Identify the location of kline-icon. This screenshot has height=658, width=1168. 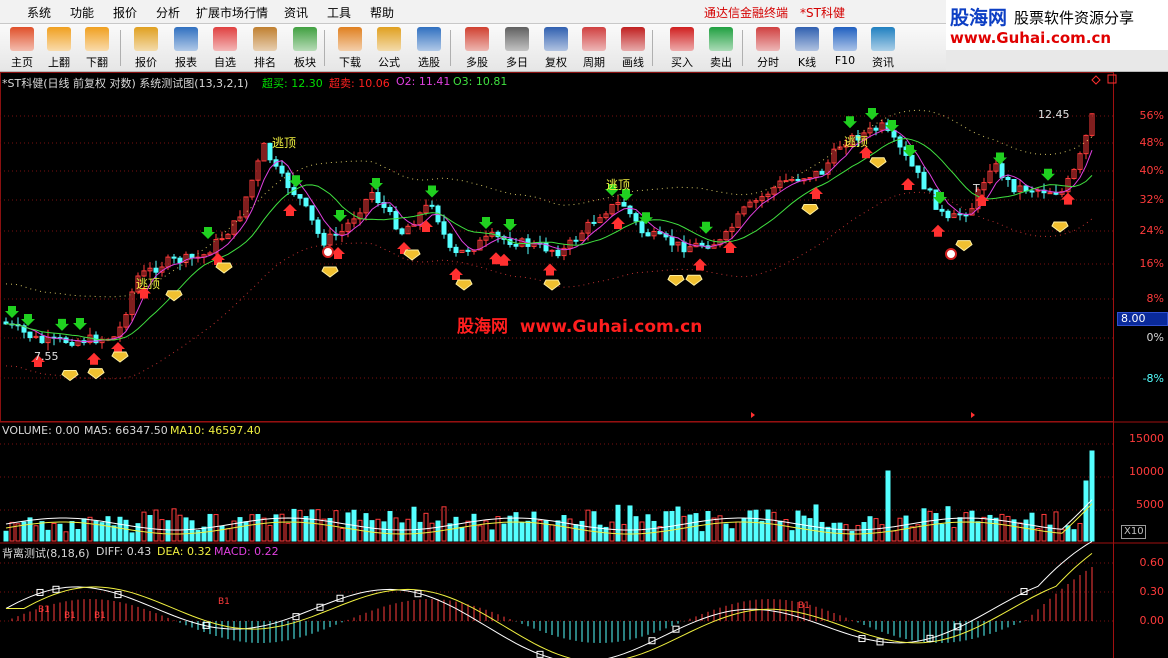
(807, 39).